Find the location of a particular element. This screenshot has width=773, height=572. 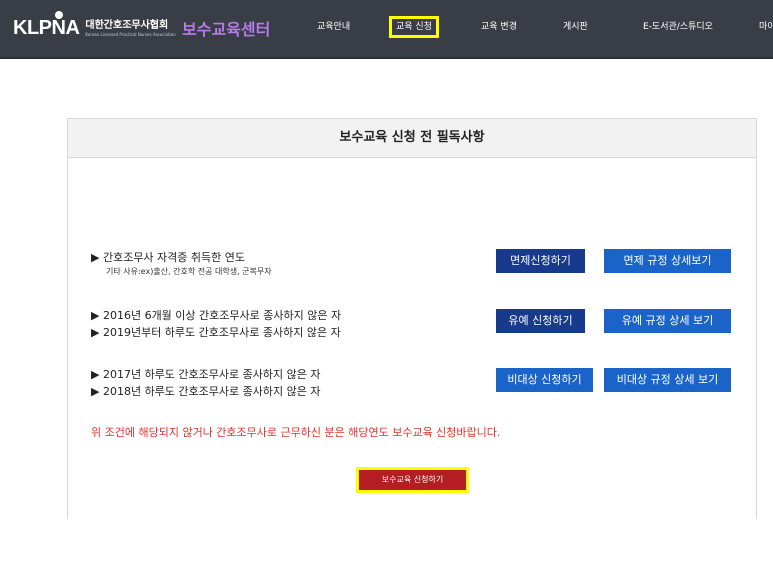

condition-2019: ▶ 2019년부터 하루도 간호조무사로 종사하지 않은 자 is located at coordinates (216, 332).